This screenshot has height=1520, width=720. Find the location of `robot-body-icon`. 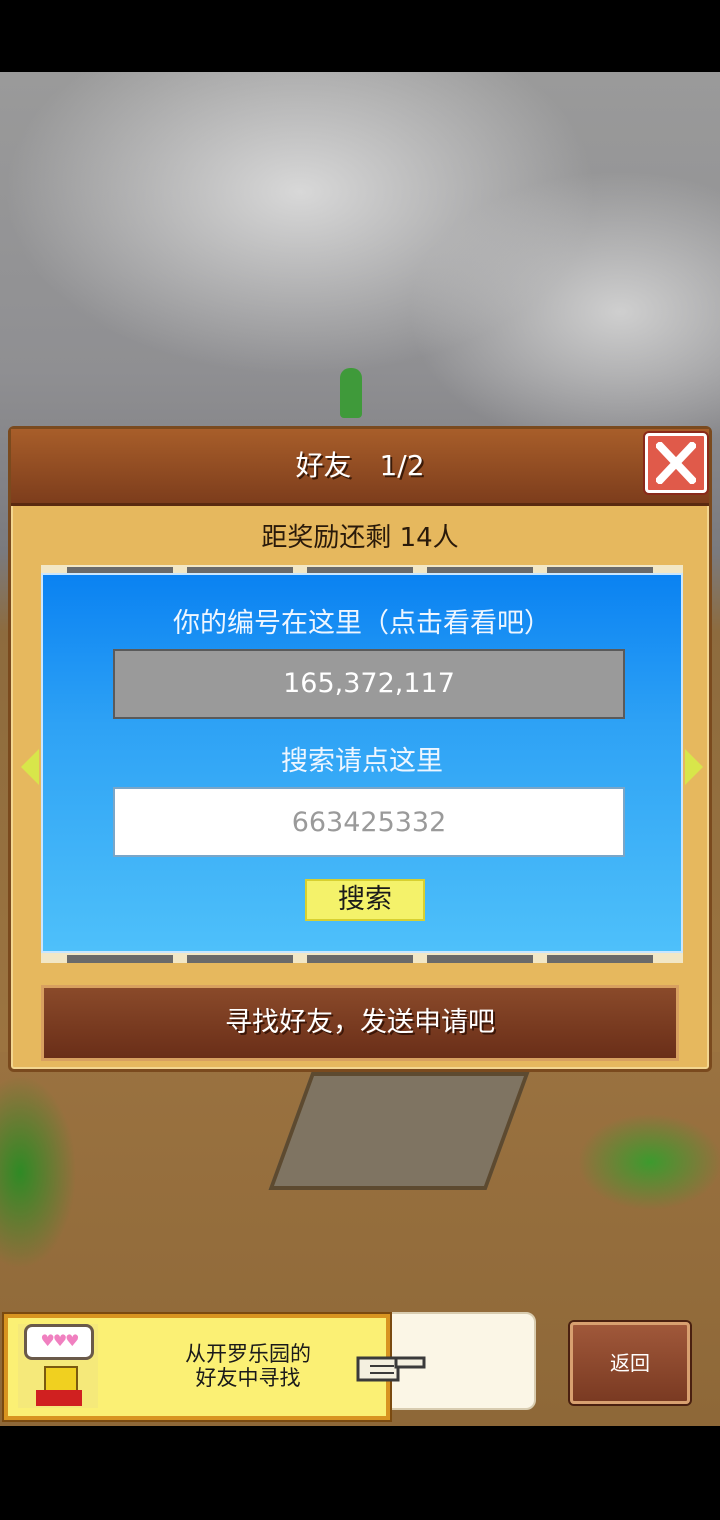

robot-body-icon is located at coordinates (59, 1398).